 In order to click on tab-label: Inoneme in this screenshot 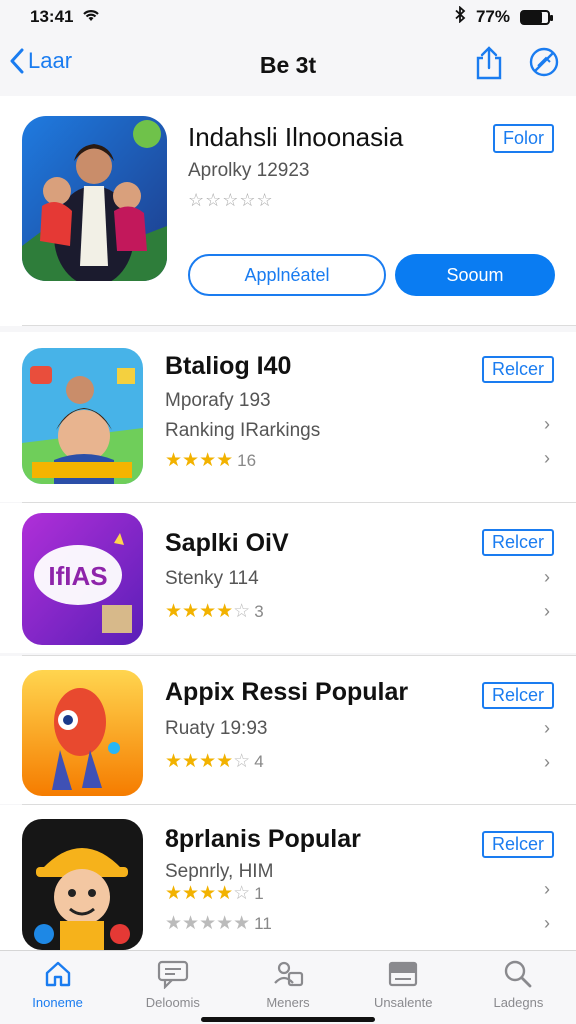, I will do `click(57, 1002)`.